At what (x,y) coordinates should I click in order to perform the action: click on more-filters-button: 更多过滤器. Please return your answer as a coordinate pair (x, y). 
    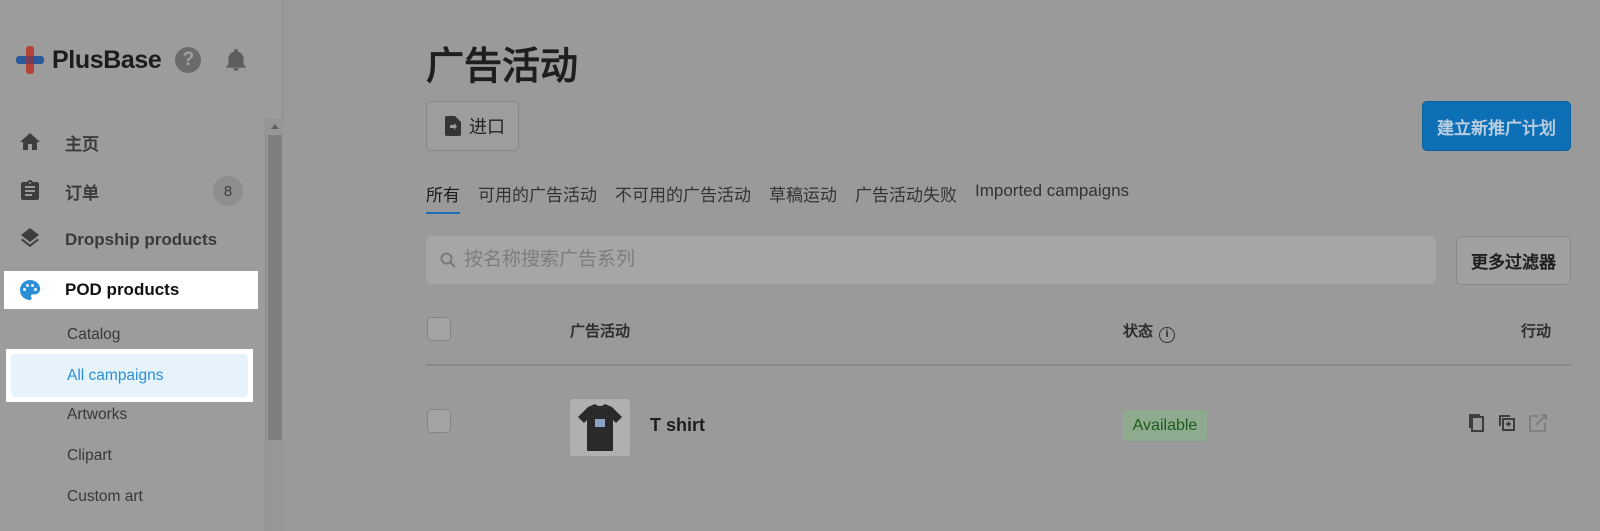
    Looking at the image, I should click on (1513, 260).